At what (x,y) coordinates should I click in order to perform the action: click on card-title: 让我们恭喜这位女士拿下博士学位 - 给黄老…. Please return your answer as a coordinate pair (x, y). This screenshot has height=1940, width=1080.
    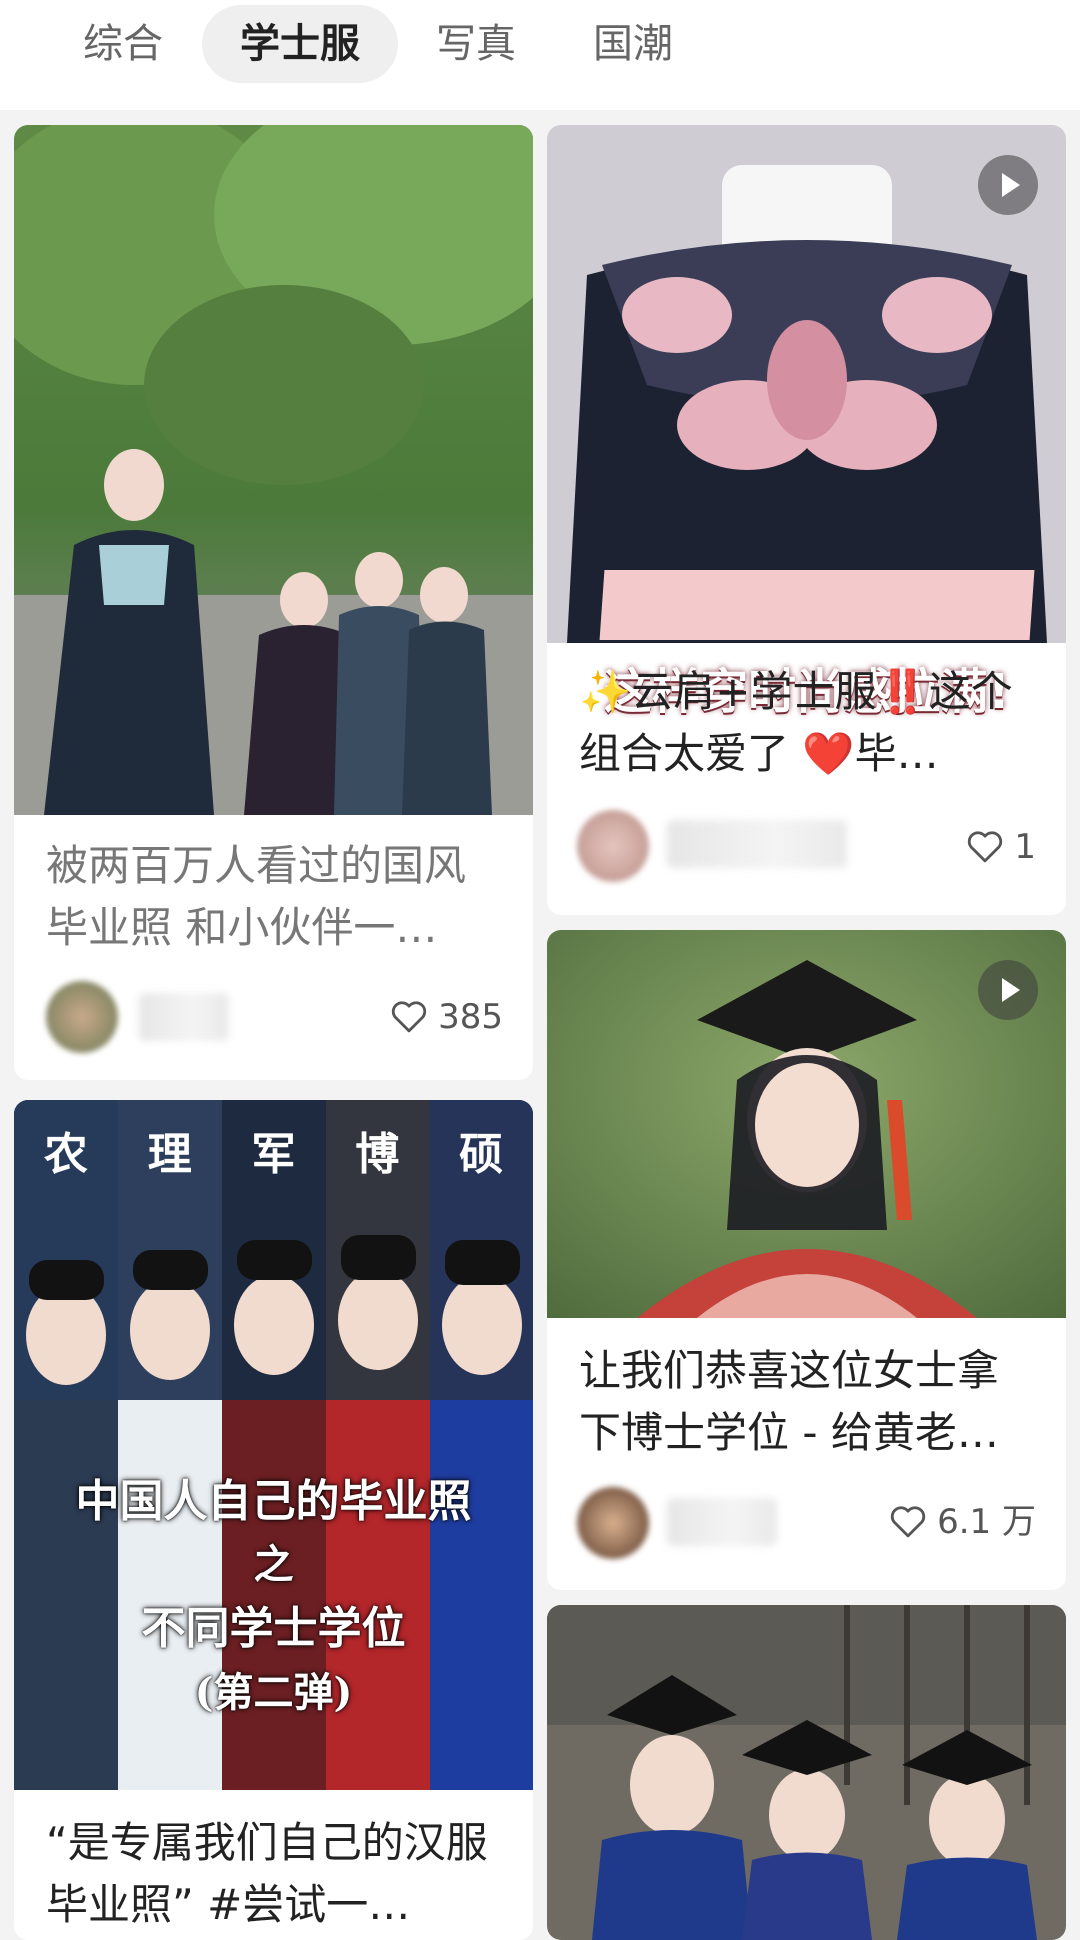
    Looking at the image, I should click on (789, 1401).